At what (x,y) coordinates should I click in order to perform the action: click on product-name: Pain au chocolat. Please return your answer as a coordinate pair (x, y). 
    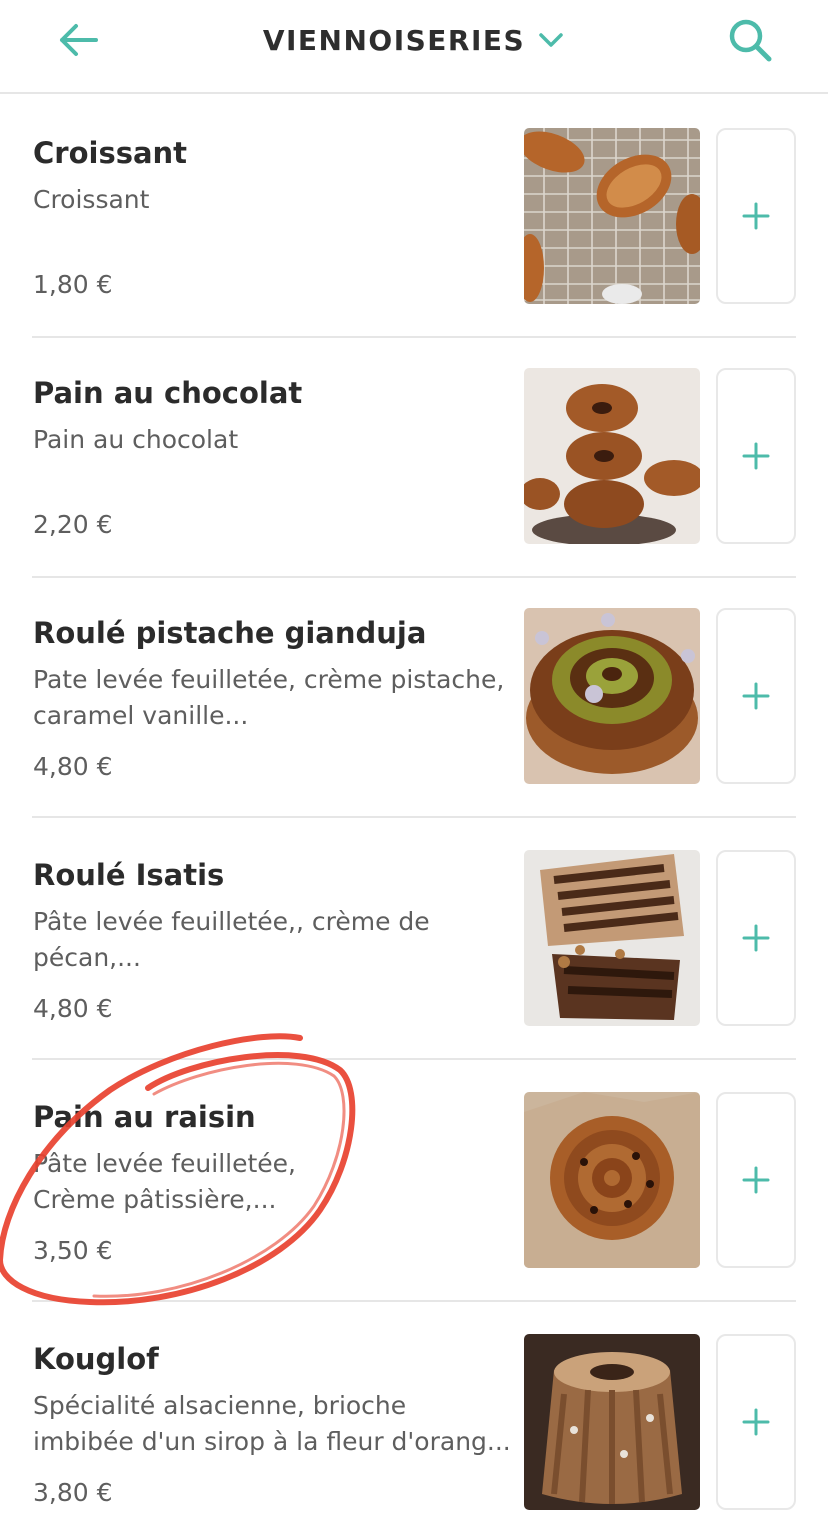
    Looking at the image, I should click on (168, 393).